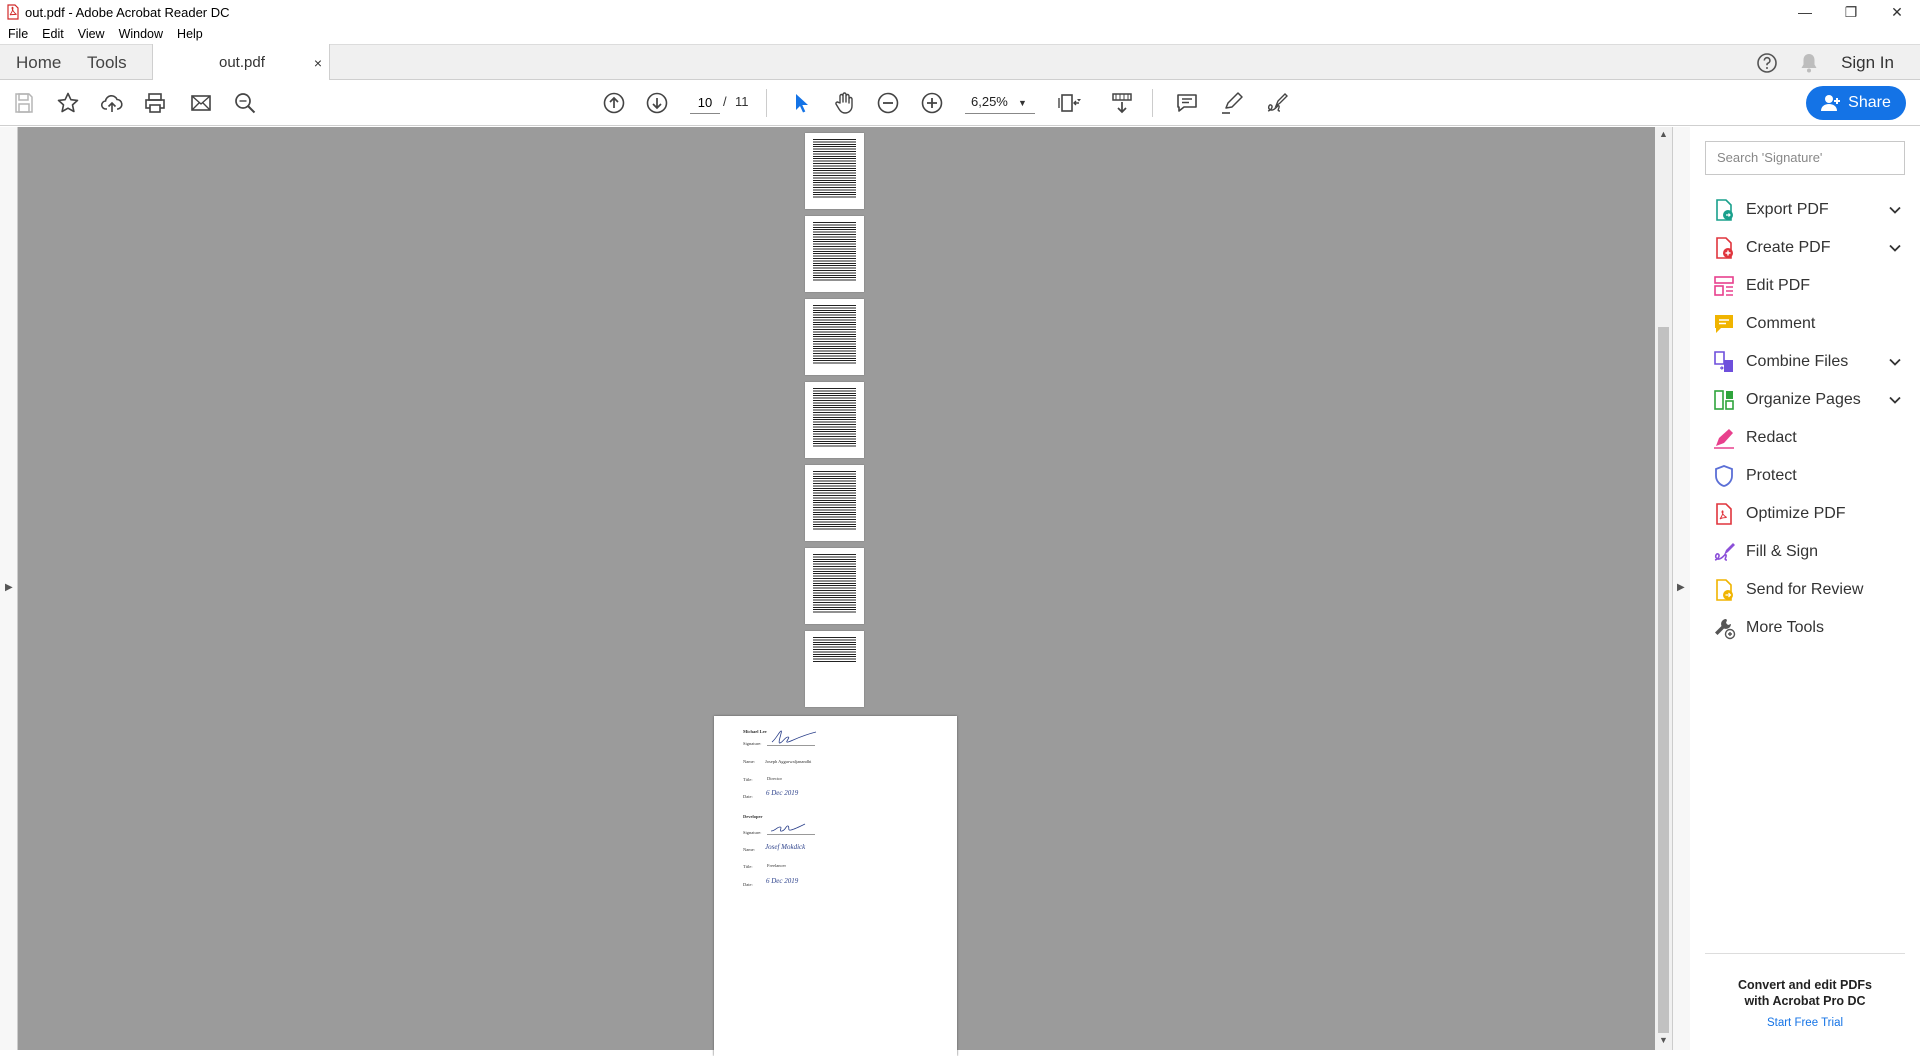 This screenshot has height=1056, width=1920. What do you see at coordinates (1812, 590) in the screenshot?
I see `tool-send-review: Send for Review` at bounding box center [1812, 590].